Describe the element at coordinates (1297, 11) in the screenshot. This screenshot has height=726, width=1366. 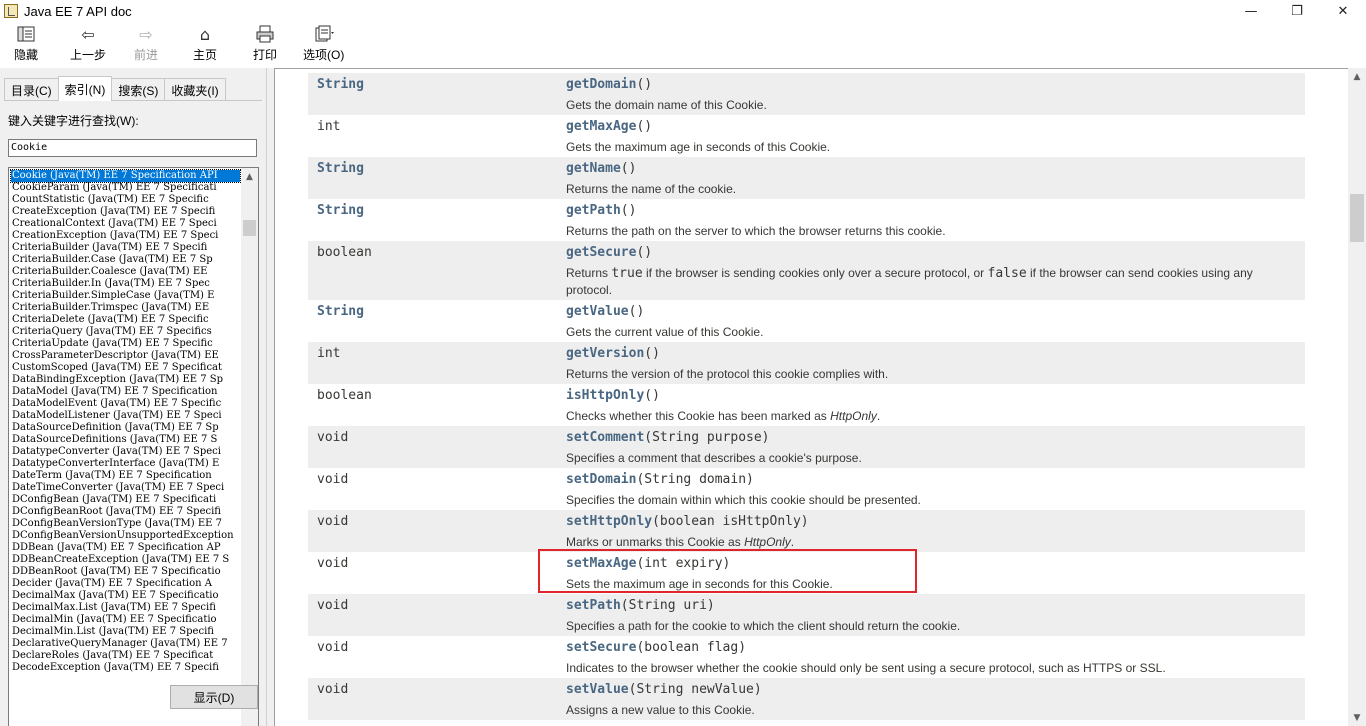
I see `restore-button: ❐` at that location.